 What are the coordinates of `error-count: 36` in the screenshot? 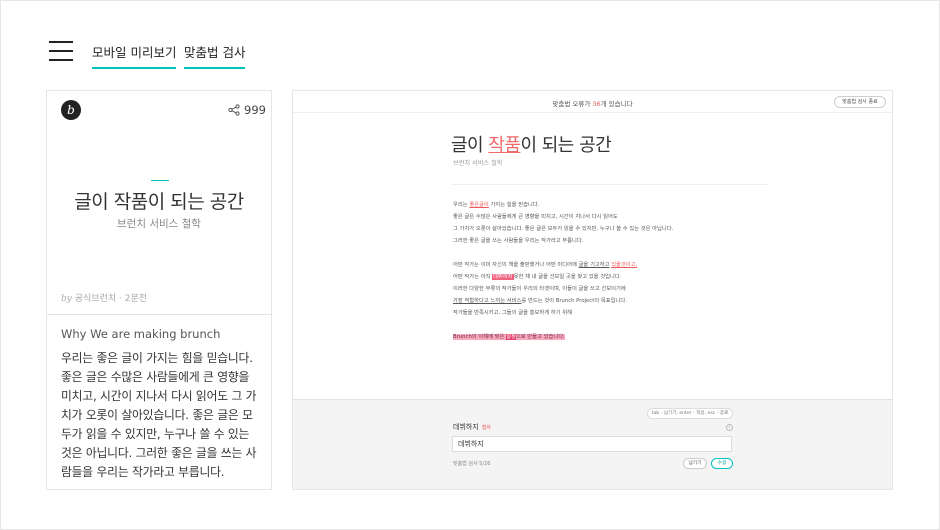 It's located at (596, 104).